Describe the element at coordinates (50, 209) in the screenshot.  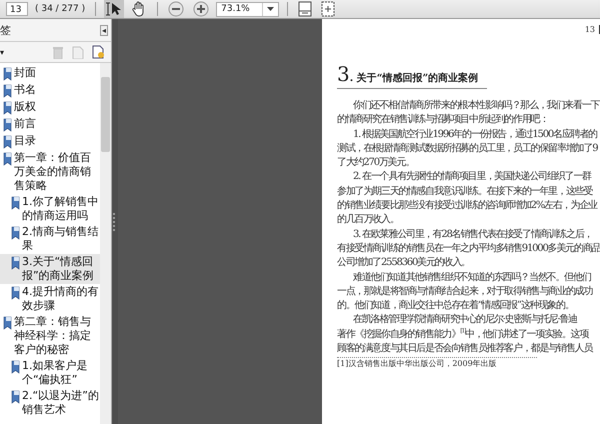
I see `bookmark-item: 1.你了解销售中的情商运用吗` at that location.